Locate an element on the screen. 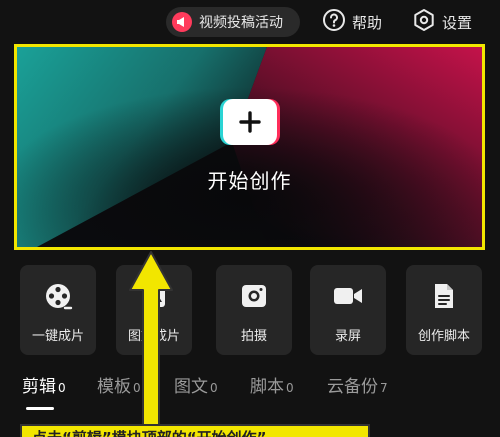 The width and height of the screenshot is (500, 437). annotation-caption-box: 点击“剪辑”模块顶部的“开始创作” is located at coordinates (195, 430).